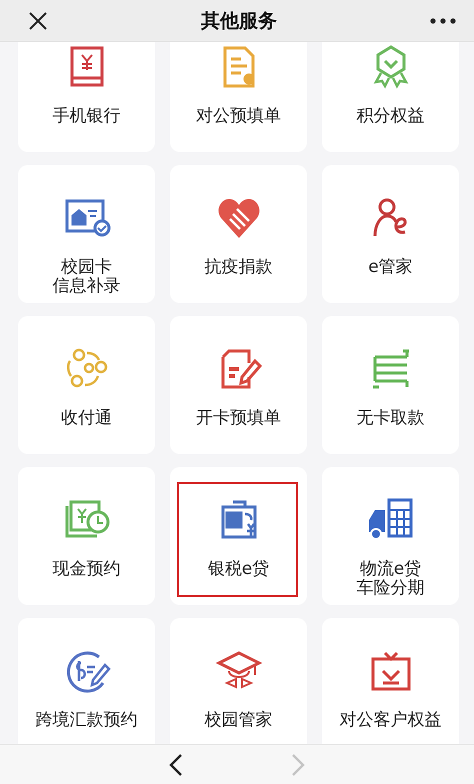  Describe the element at coordinates (390, 418) in the screenshot. I see `service-label: 无卡取款` at that location.